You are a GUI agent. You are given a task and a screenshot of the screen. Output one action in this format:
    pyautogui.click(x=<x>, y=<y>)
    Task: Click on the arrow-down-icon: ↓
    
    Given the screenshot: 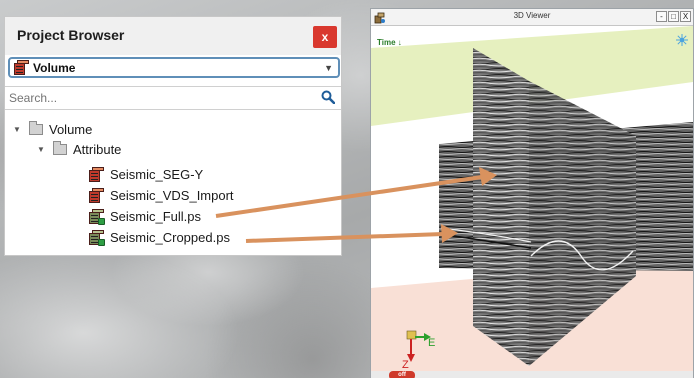 What is the action you would take?
    pyautogui.click(x=399, y=42)
    